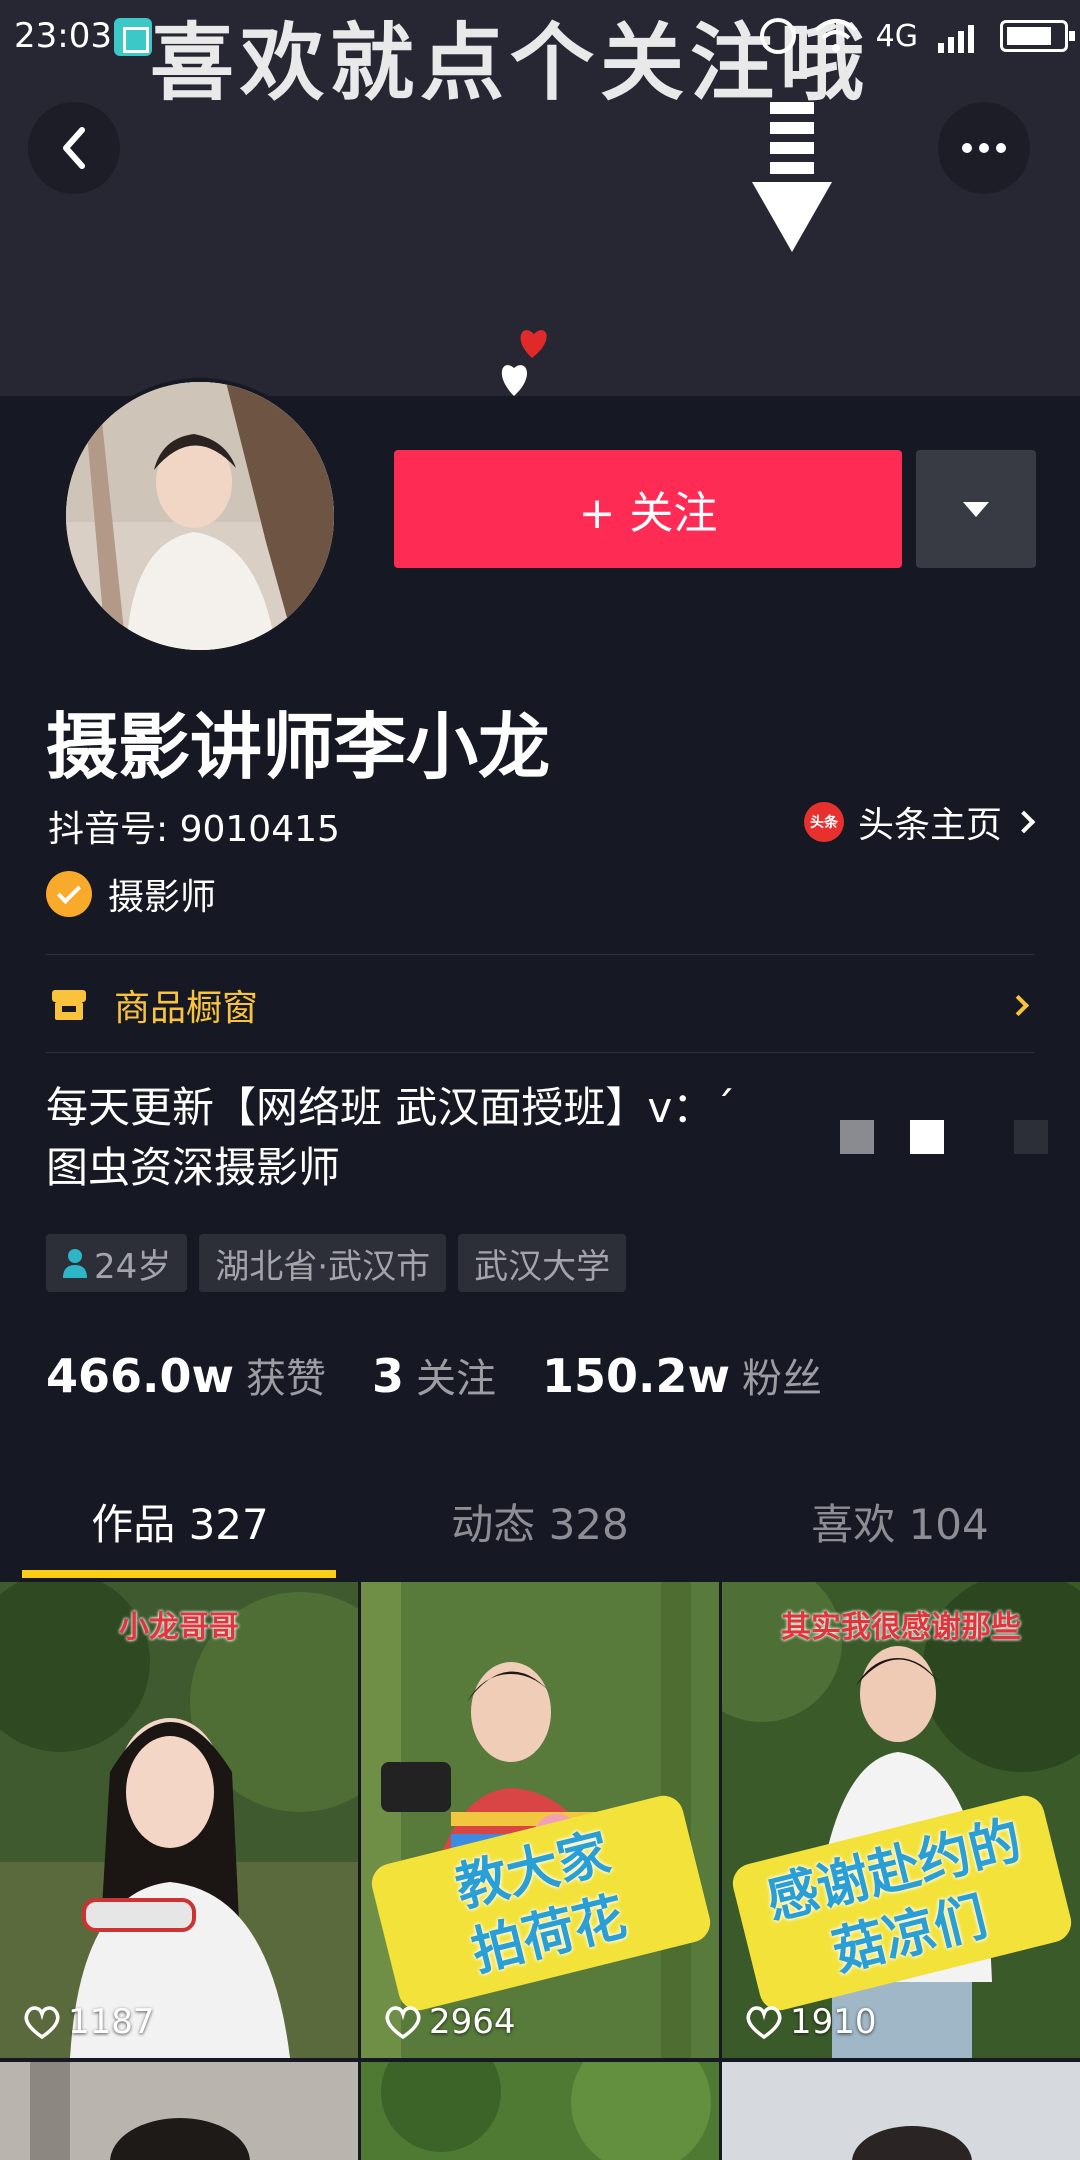  I want to click on down-arrow-graphic, so click(792, 177).